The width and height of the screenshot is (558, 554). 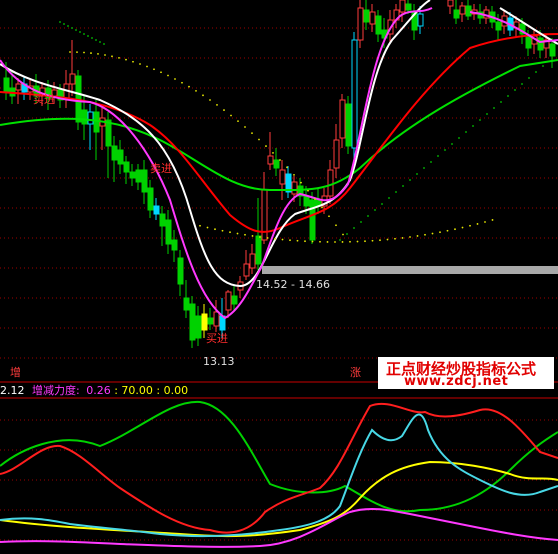 What do you see at coordinates (98, 390) in the screenshot?
I see `indicator-v1: 0.26` at bounding box center [98, 390].